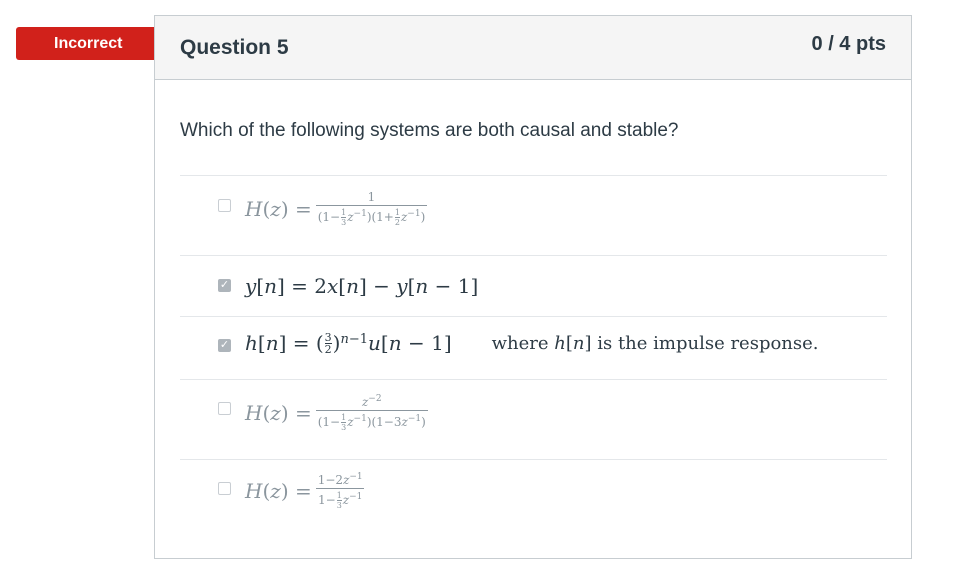 Image resolution: width=954 pixels, height=580 pixels. I want to click on status-badge: Incorrect, so click(91, 43).